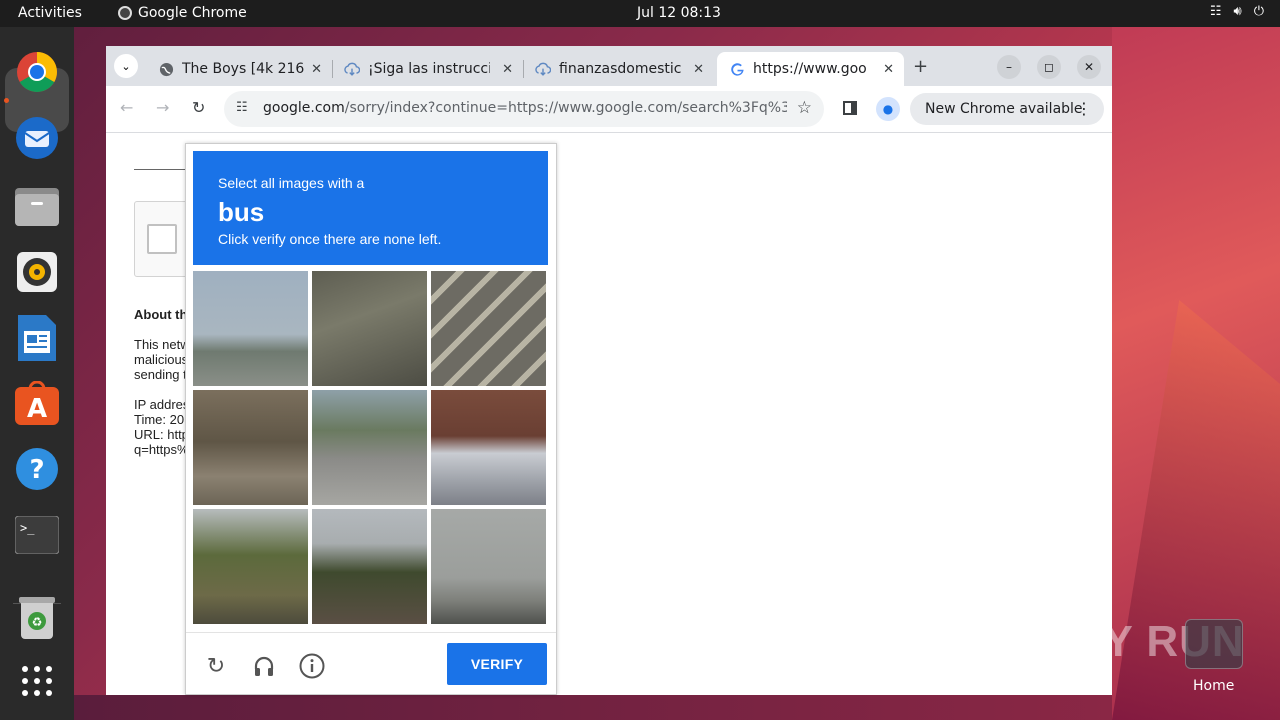 Image resolution: width=1280 pixels, height=720 pixels. What do you see at coordinates (192, 13) in the screenshot?
I see `app-name: Google Chrome` at bounding box center [192, 13].